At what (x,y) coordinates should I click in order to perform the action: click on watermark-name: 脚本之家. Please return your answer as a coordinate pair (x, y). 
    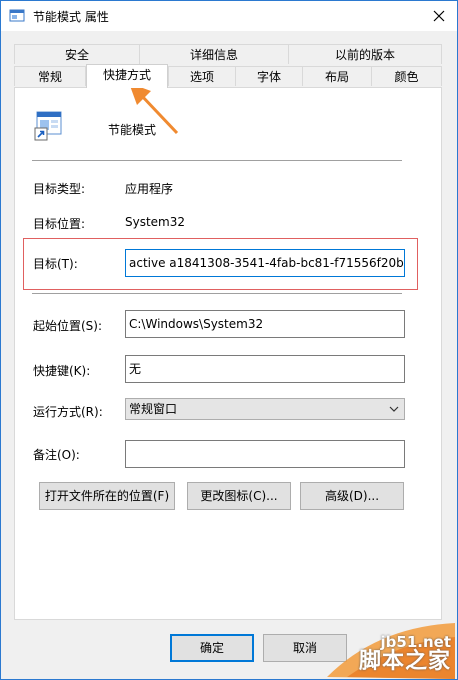
    Looking at the image, I should click on (404, 661).